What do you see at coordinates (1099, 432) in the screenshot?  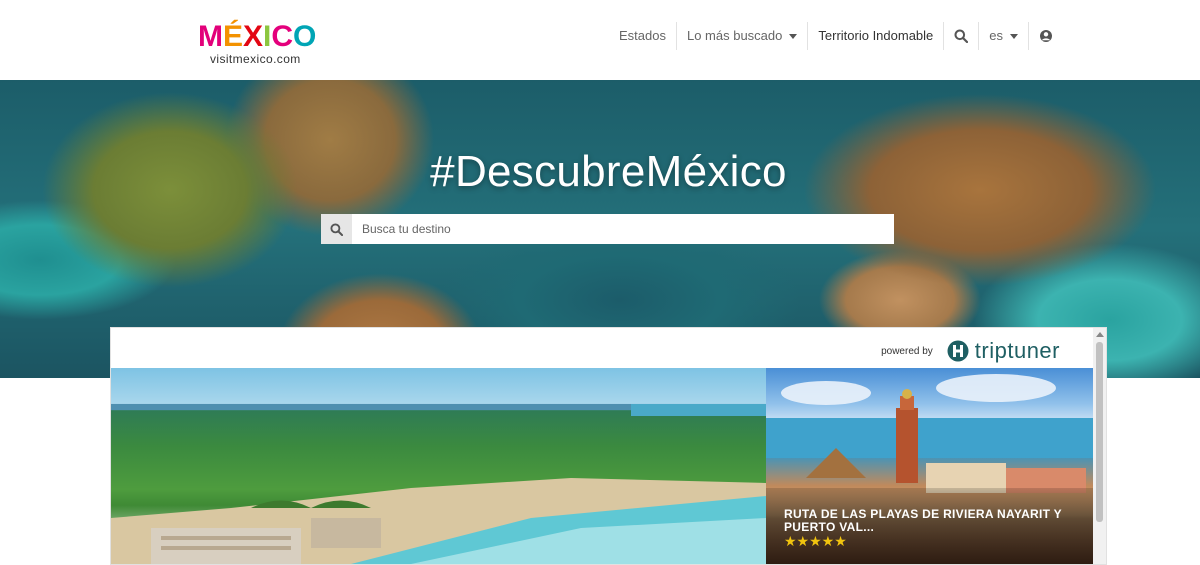 I see `scroll-thumb` at bounding box center [1099, 432].